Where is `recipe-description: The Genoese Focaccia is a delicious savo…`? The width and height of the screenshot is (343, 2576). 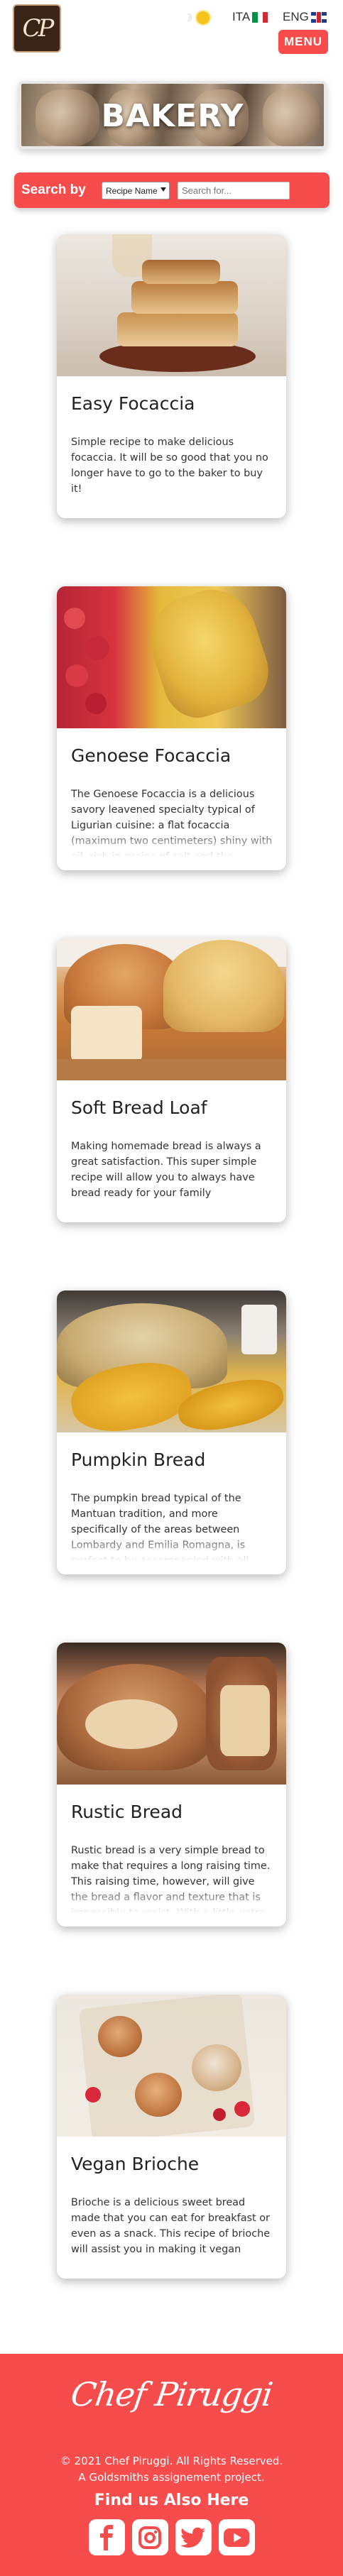 recipe-description: The Genoese Focaccia is a delicious savo… is located at coordinates (172, 823).